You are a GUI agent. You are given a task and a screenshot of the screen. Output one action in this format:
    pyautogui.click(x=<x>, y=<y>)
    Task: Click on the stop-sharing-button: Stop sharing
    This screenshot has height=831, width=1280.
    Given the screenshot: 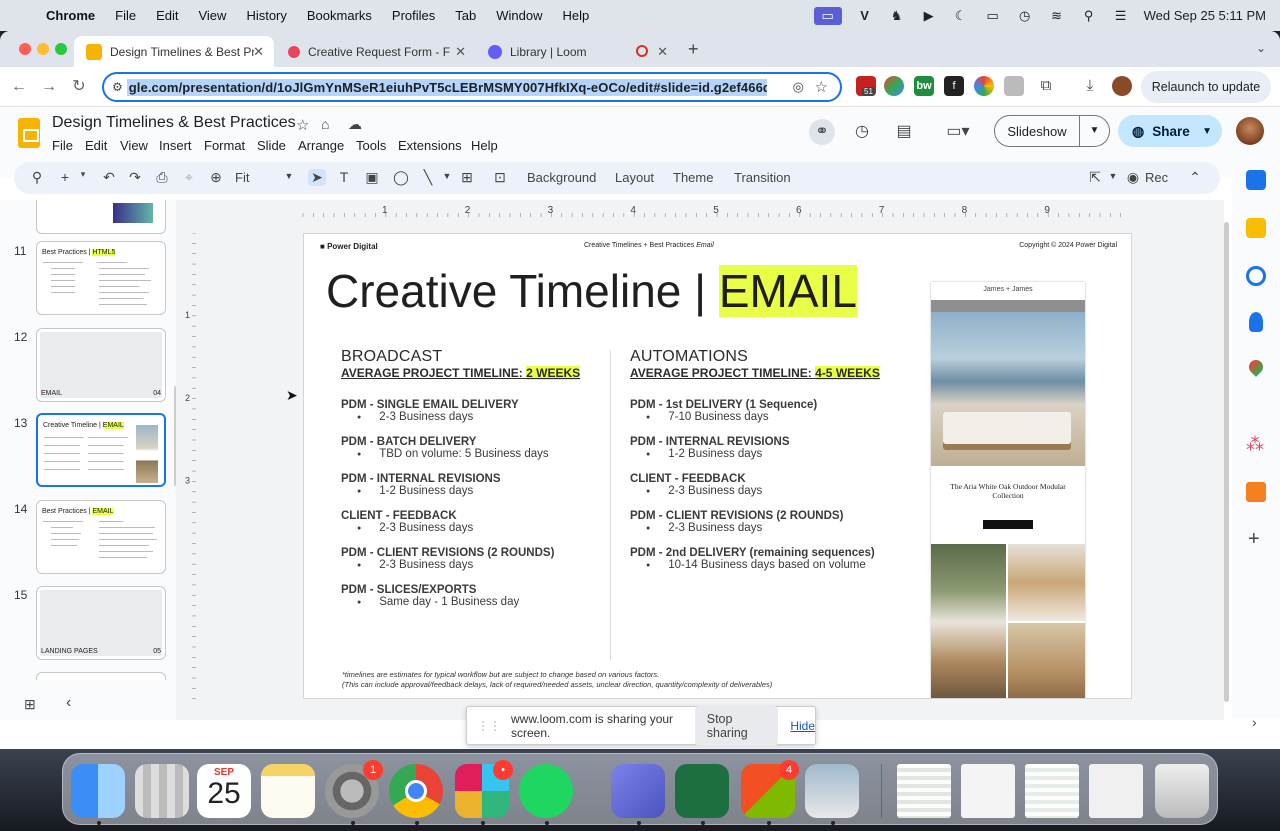 What is the action you would take?
    pyautogui.click(x=736, y=725)
    